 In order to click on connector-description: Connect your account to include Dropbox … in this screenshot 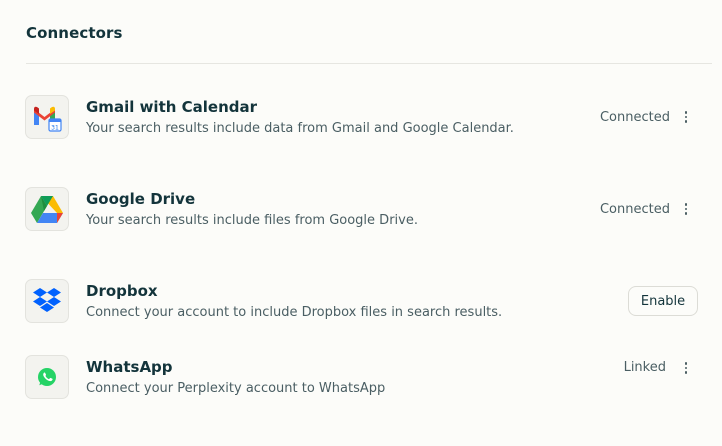, I will do `click(294, 312)`.